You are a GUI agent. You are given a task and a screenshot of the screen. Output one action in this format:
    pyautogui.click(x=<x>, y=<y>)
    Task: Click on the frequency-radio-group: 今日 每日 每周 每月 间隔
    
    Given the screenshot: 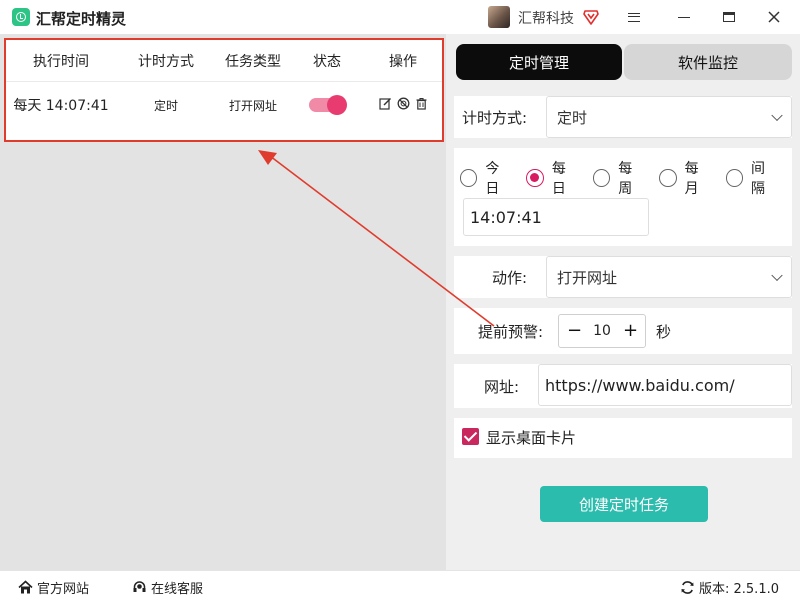 What is the action you would take?
    pyautogui.click(x=626, y=178)
    